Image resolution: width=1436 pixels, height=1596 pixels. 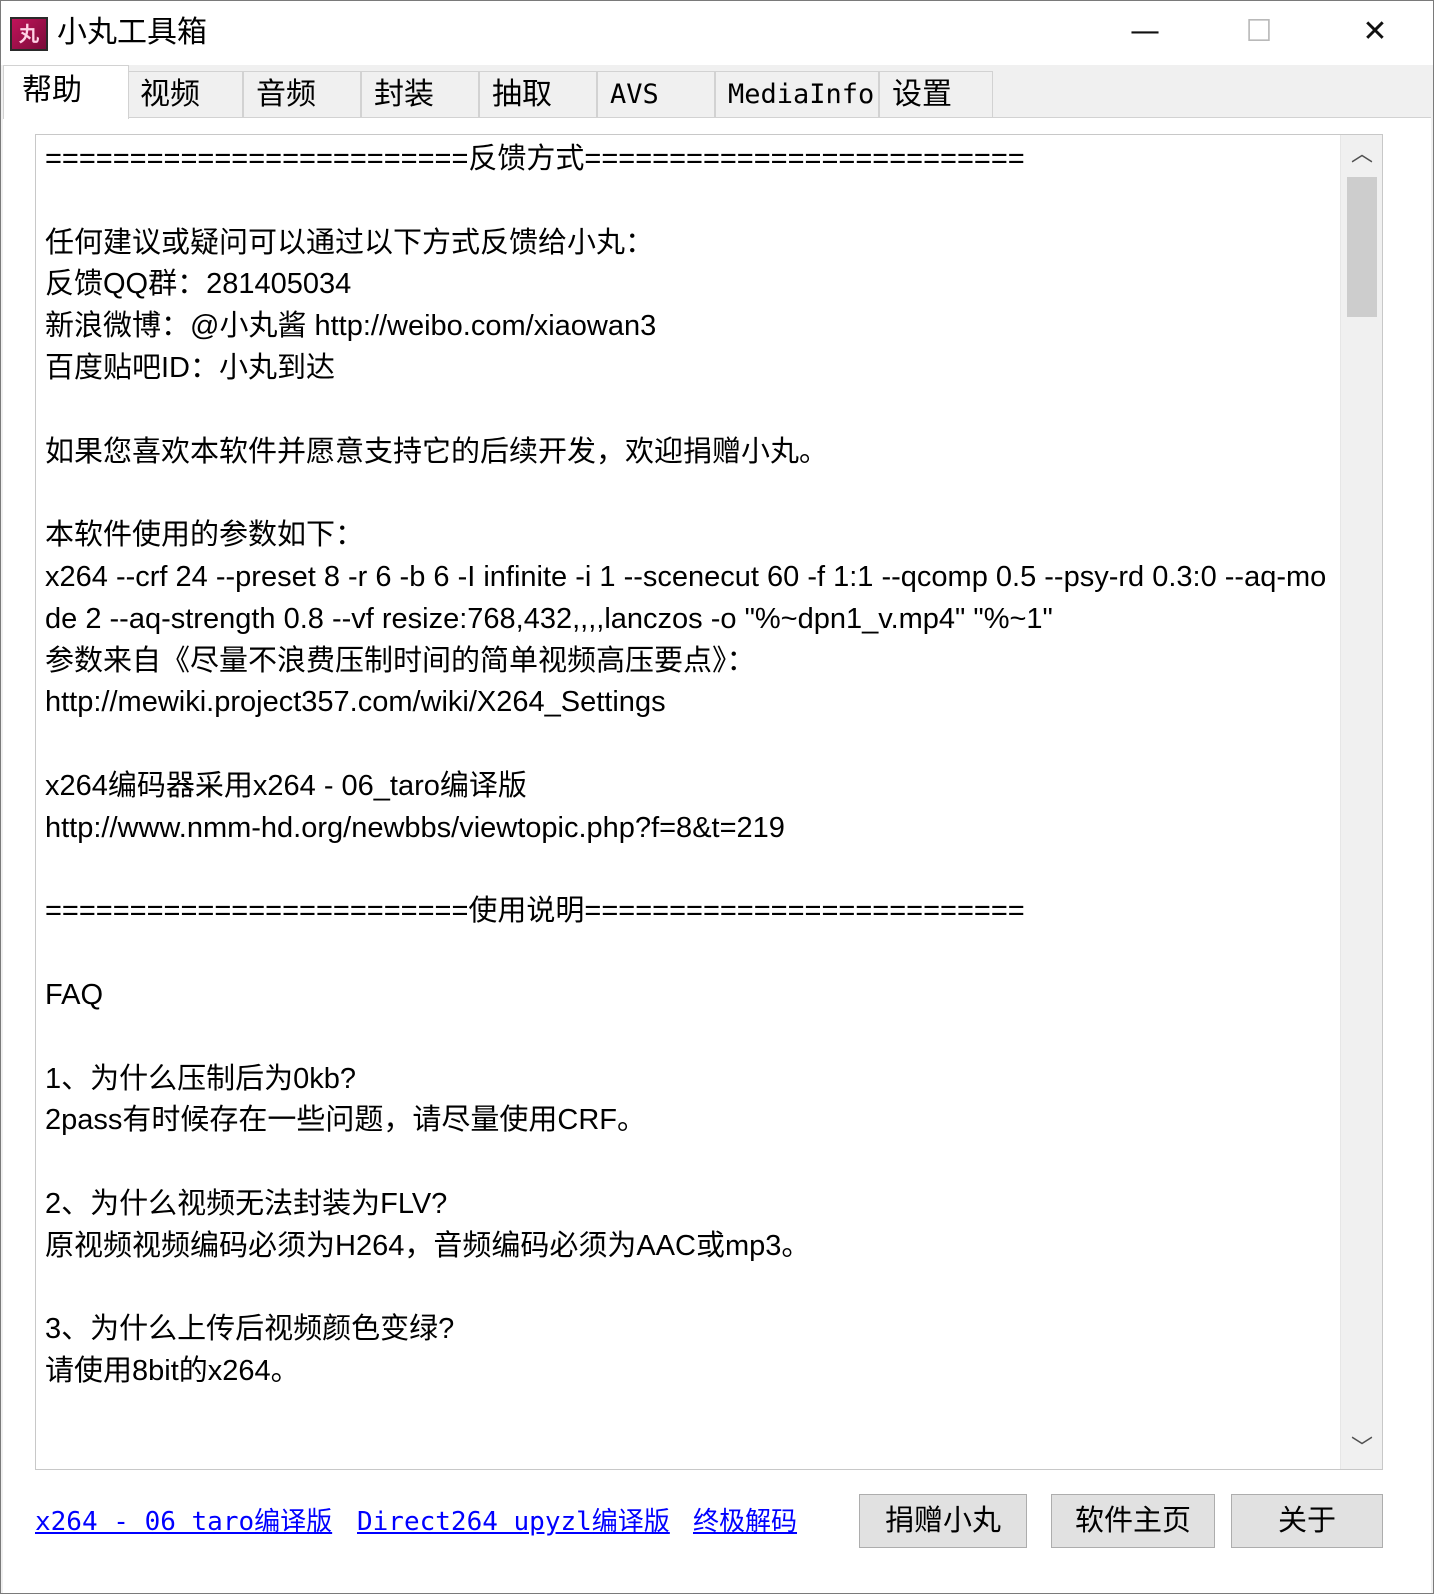 What do you see at coordinates (943, 1521) in the screenshot?
I see `donate-button: 捐赠小丸` at bounding box center [943, 1521].